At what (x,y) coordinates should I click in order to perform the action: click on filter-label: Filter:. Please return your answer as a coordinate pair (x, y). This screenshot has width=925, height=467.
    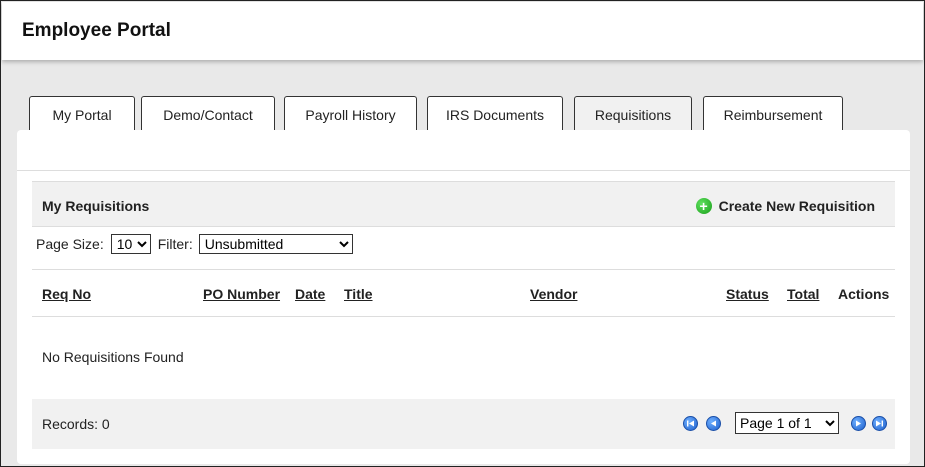
    Looking at the image, I should click on (175, 244).